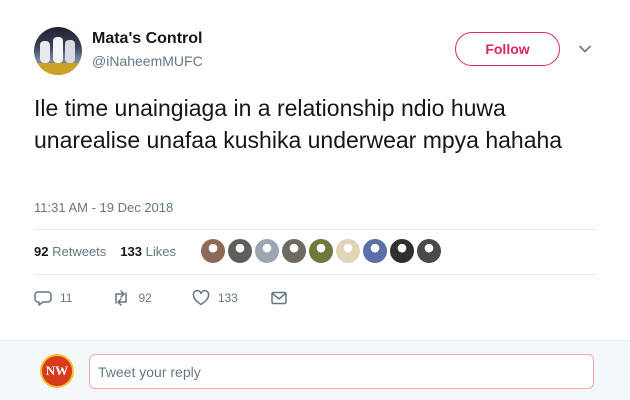  I want to click on reply-icon, so click(43, 298).